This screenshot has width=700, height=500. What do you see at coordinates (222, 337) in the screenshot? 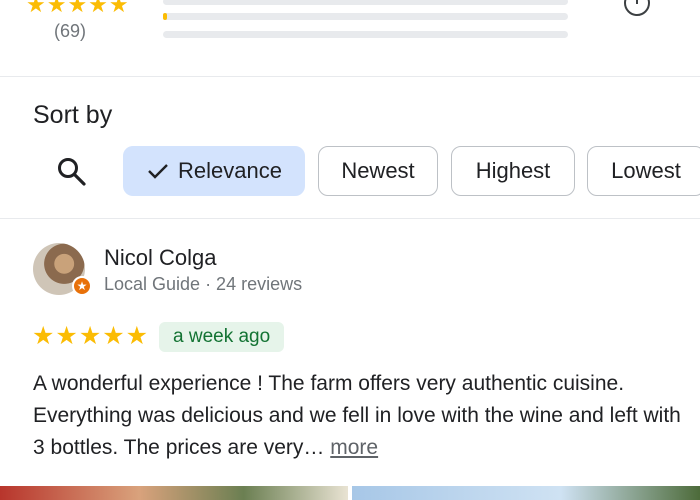
I see `review-date-badge: a week ago` at bounding box center [222, 337].